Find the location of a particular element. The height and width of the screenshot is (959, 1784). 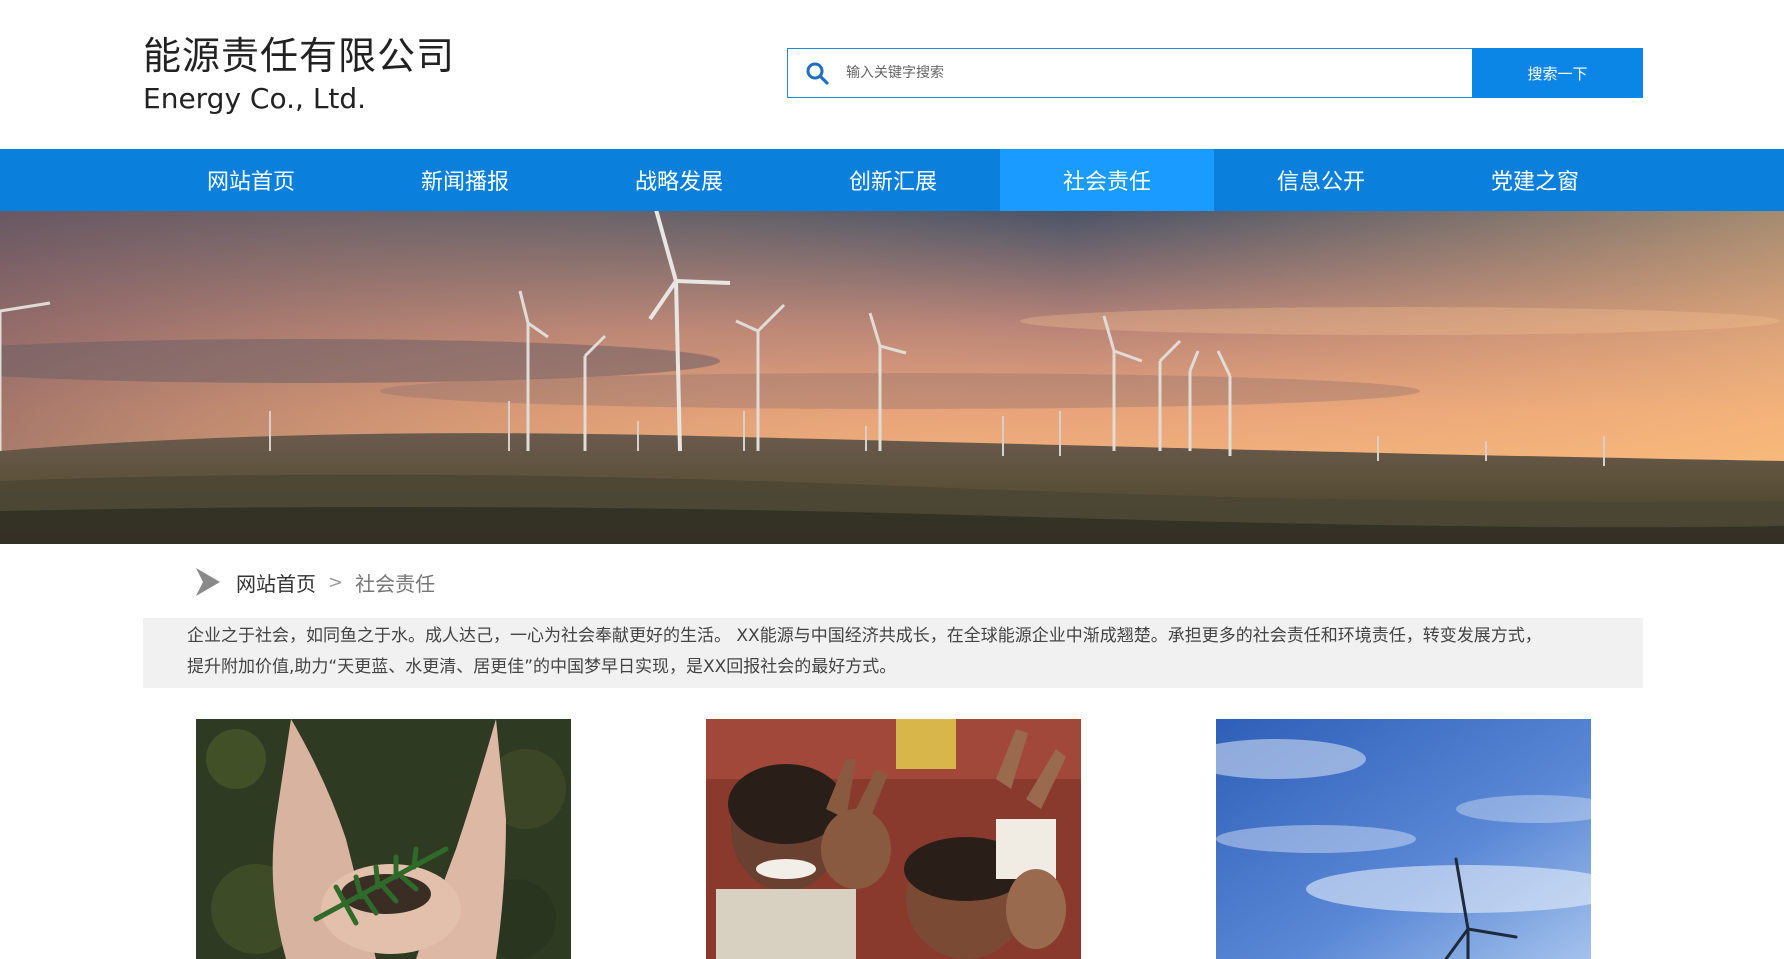

search-icon is located at coordinates (817, 73).